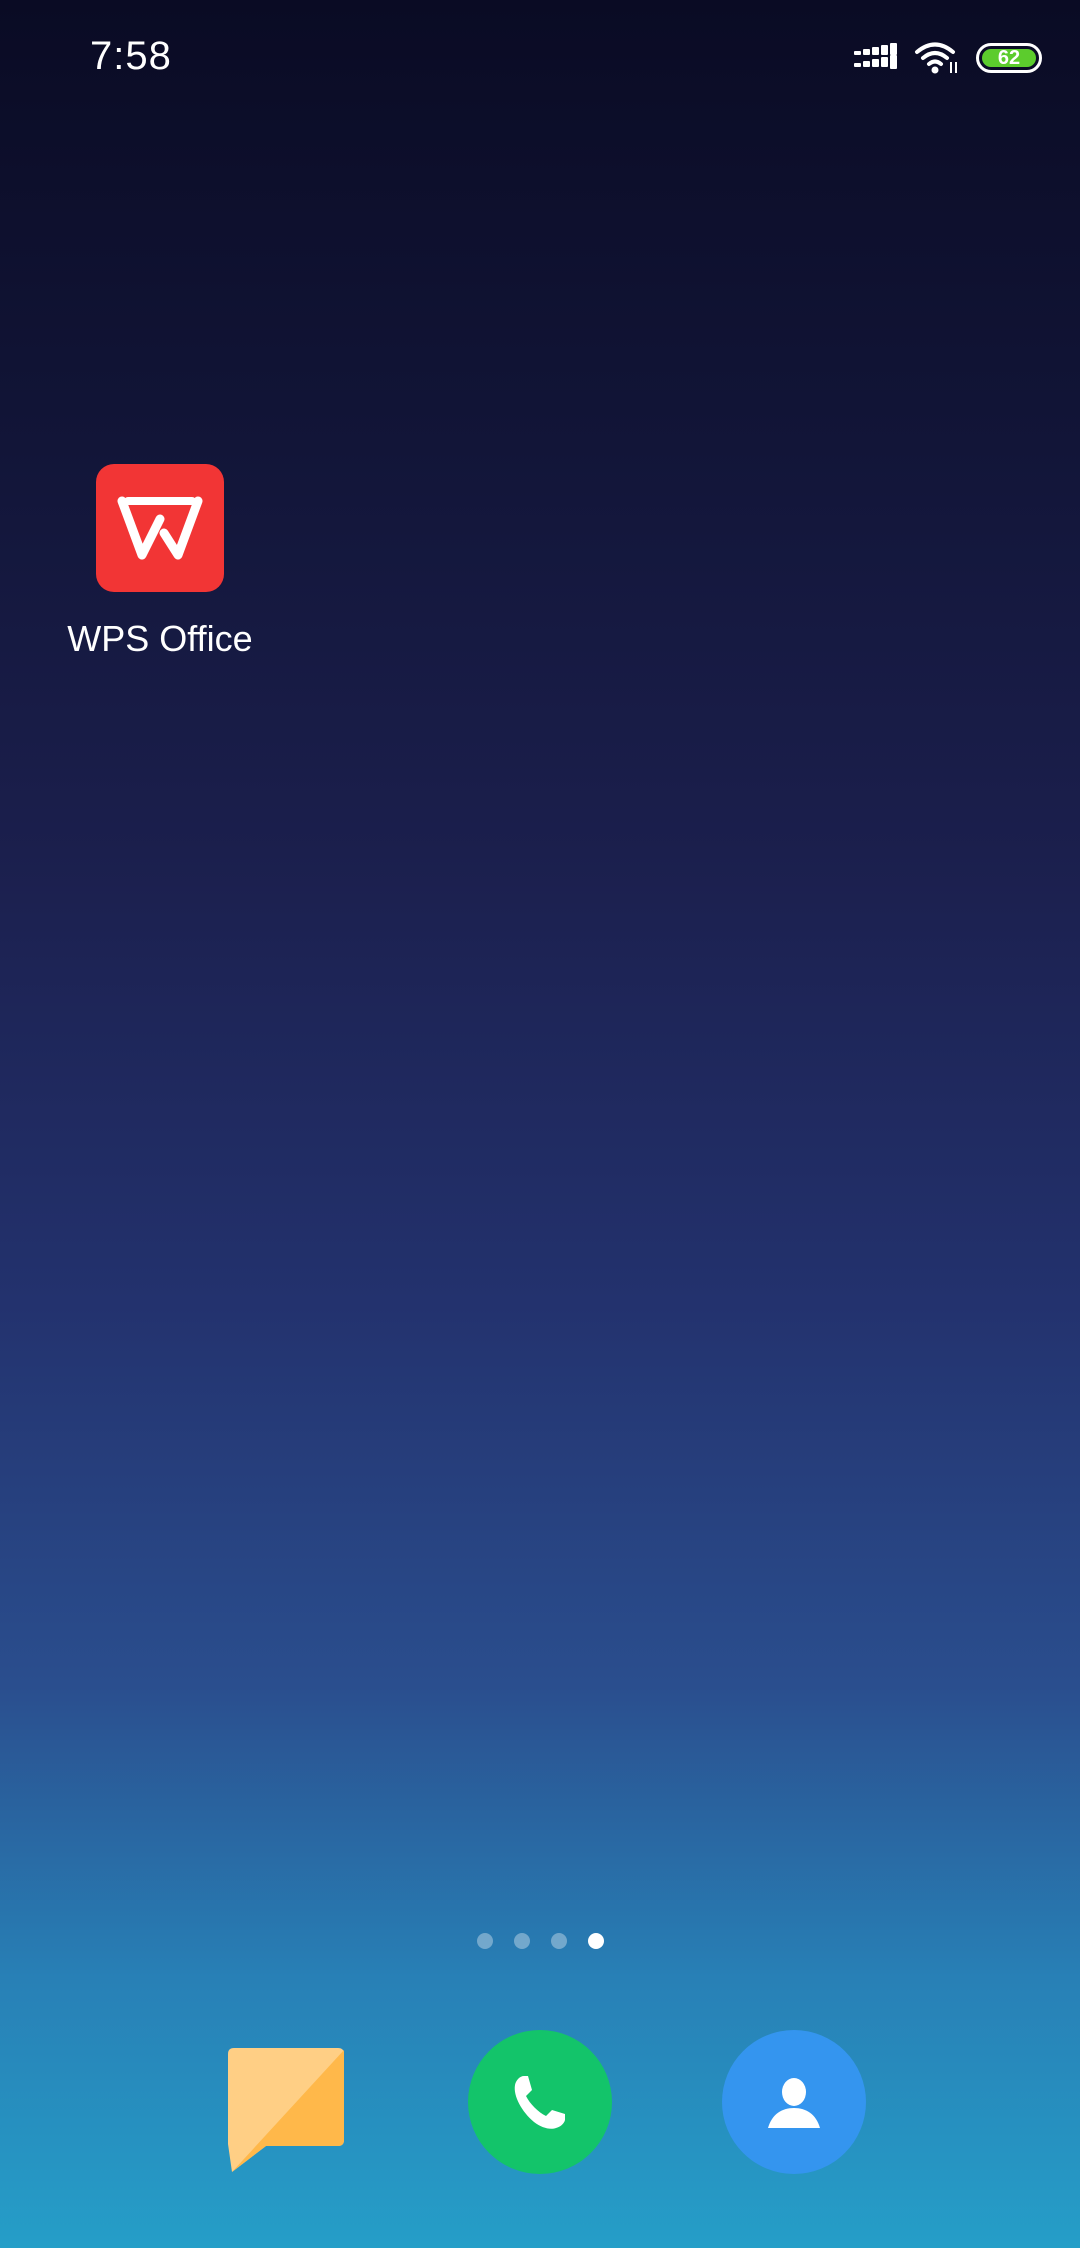 This screenshot has width=1080, height=2248. I want to click on contacts-icon, so click(794, 2102).